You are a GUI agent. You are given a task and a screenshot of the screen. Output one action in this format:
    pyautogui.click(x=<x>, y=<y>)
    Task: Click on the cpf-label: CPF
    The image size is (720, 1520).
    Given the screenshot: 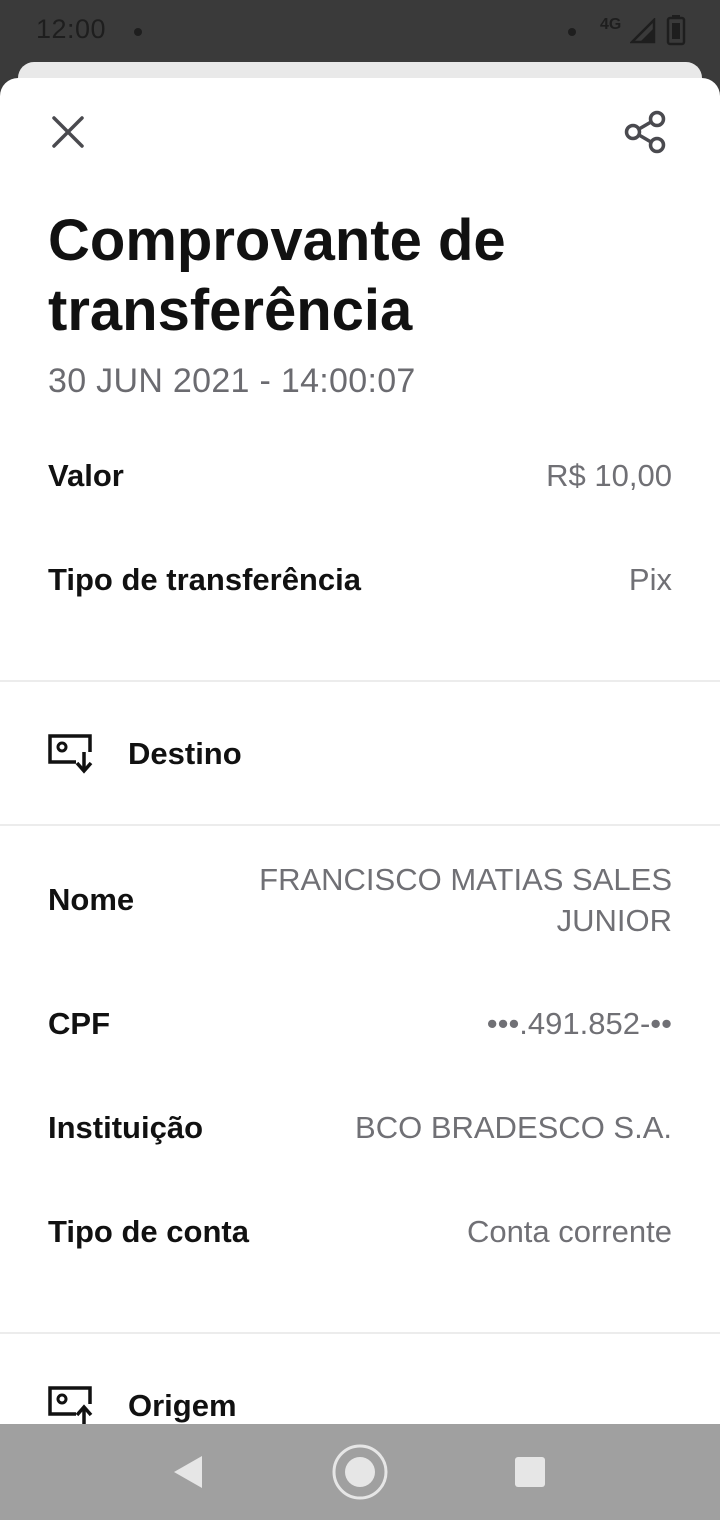 What is the action you would take?
    pyautogui.click(x=79, y=1023)
    